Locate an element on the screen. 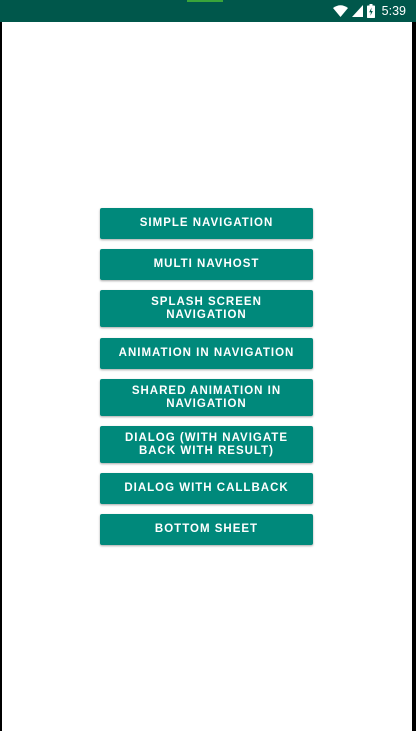 The width and height of the screenshot is (416, 731). cell-signal-icon is located at coordinates (357, 11).